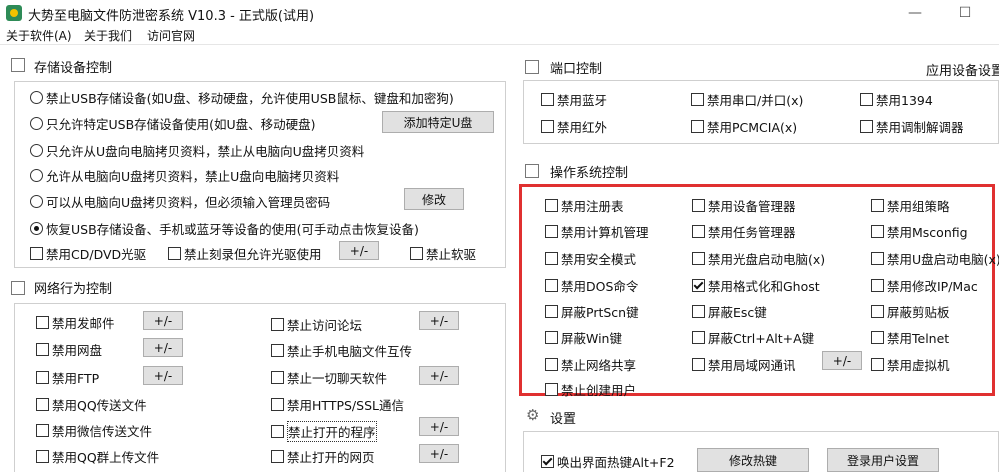 The width and height of the screenshot is (999, 472). What do you see at coordinates (184, 175) in the screenshot?
I see `storage-radio-4: 允许从电脑向U盘拷贝资料，禁止U盘向电脑拷贝资料` at bounding box center [184, 175].